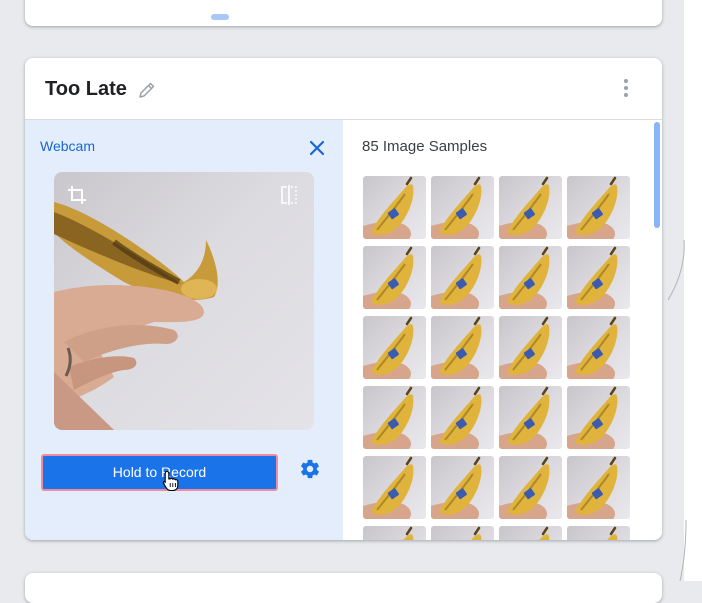  What do you see at coordinates (77, 197) in the screenshot?
I see `crop-icon` at bounding box center [77, 197].